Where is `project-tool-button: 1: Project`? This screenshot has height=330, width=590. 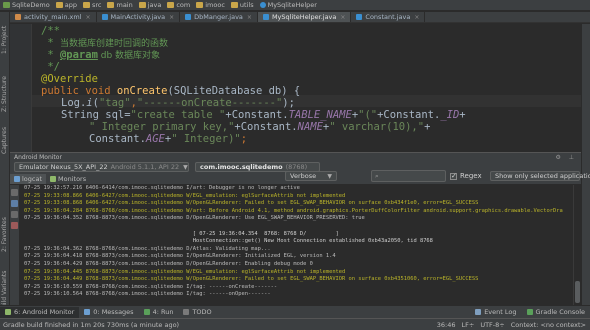 project-tool-button: 1: Project is located at coordinates (4, 40).